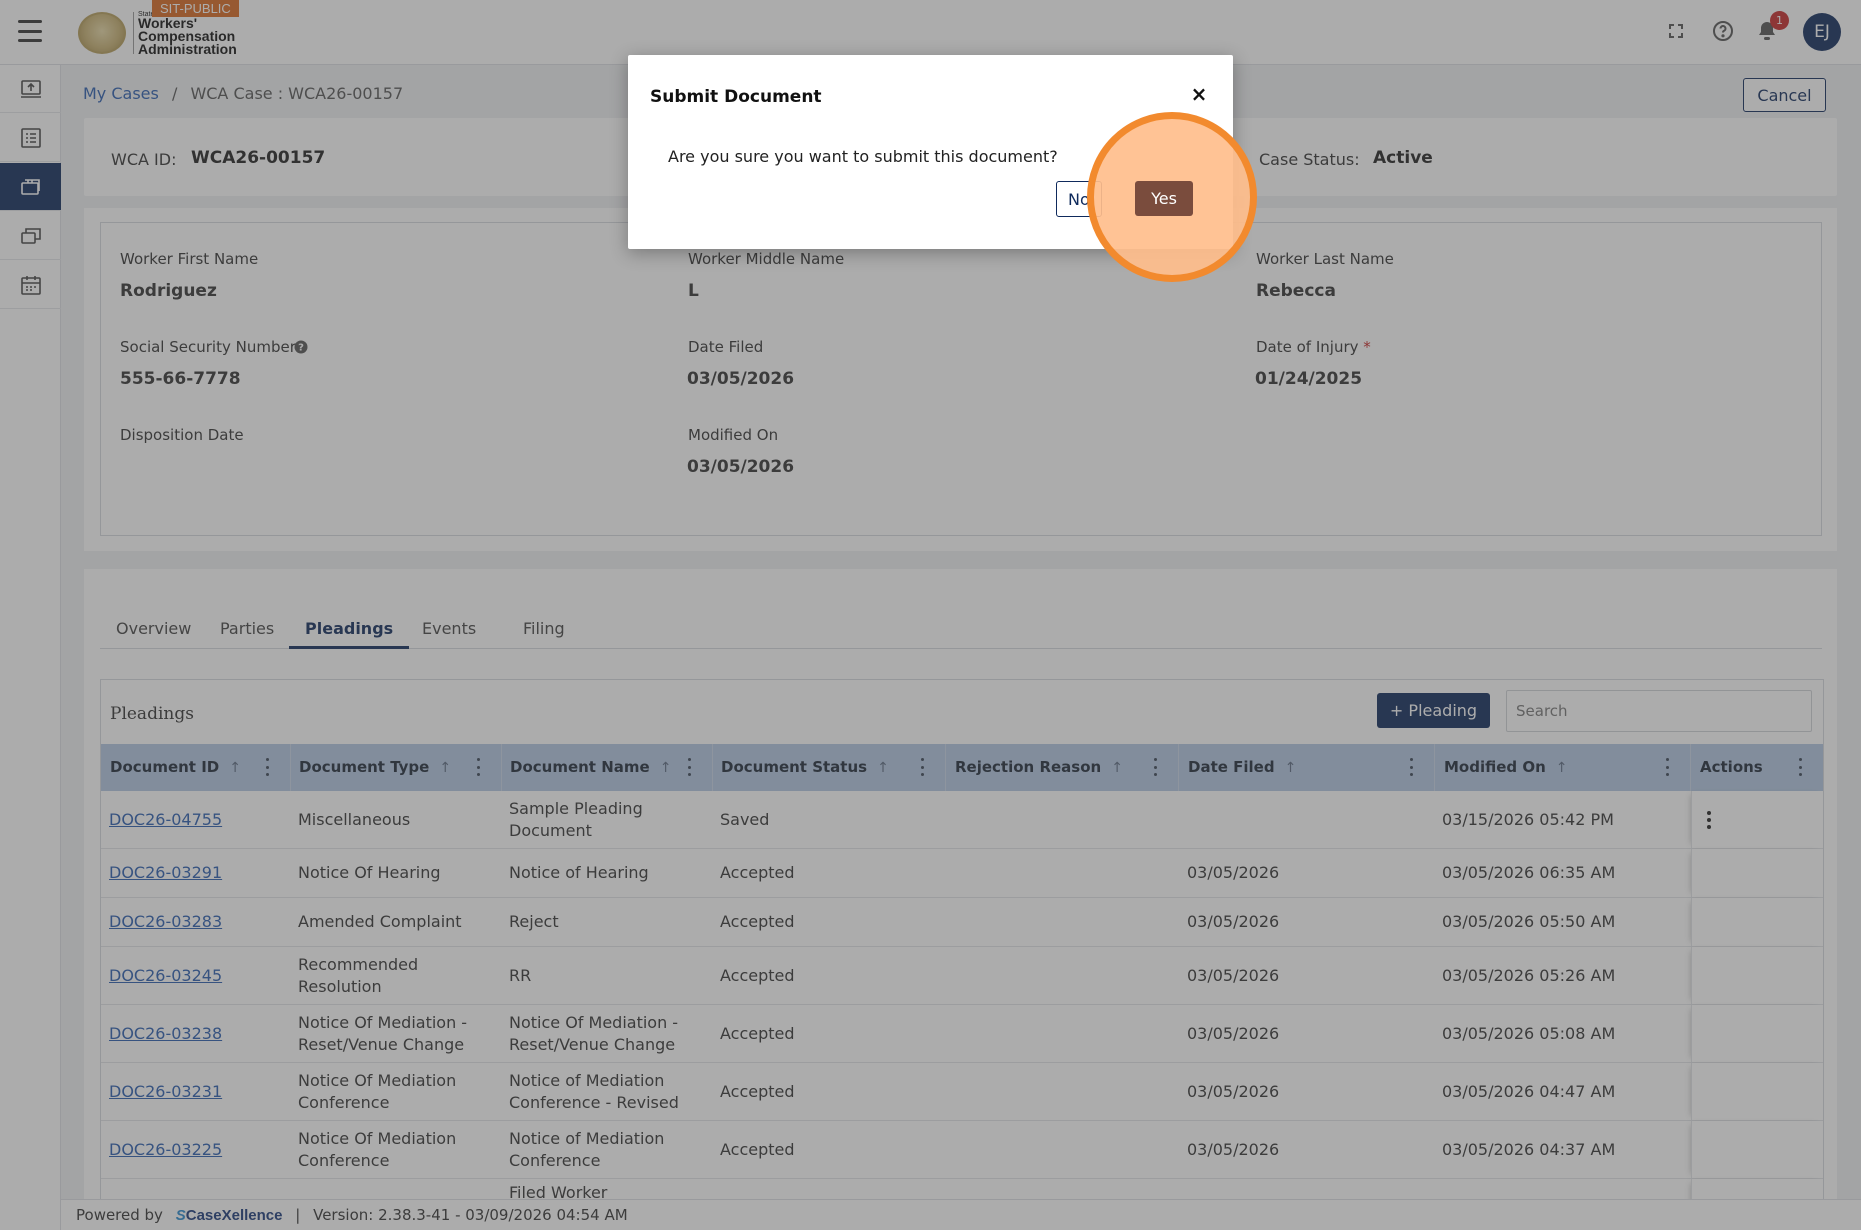 The height and width of the screenshot is (1230, 1861). I want to click on dialog-title: Submit Document, so click(736, 97).